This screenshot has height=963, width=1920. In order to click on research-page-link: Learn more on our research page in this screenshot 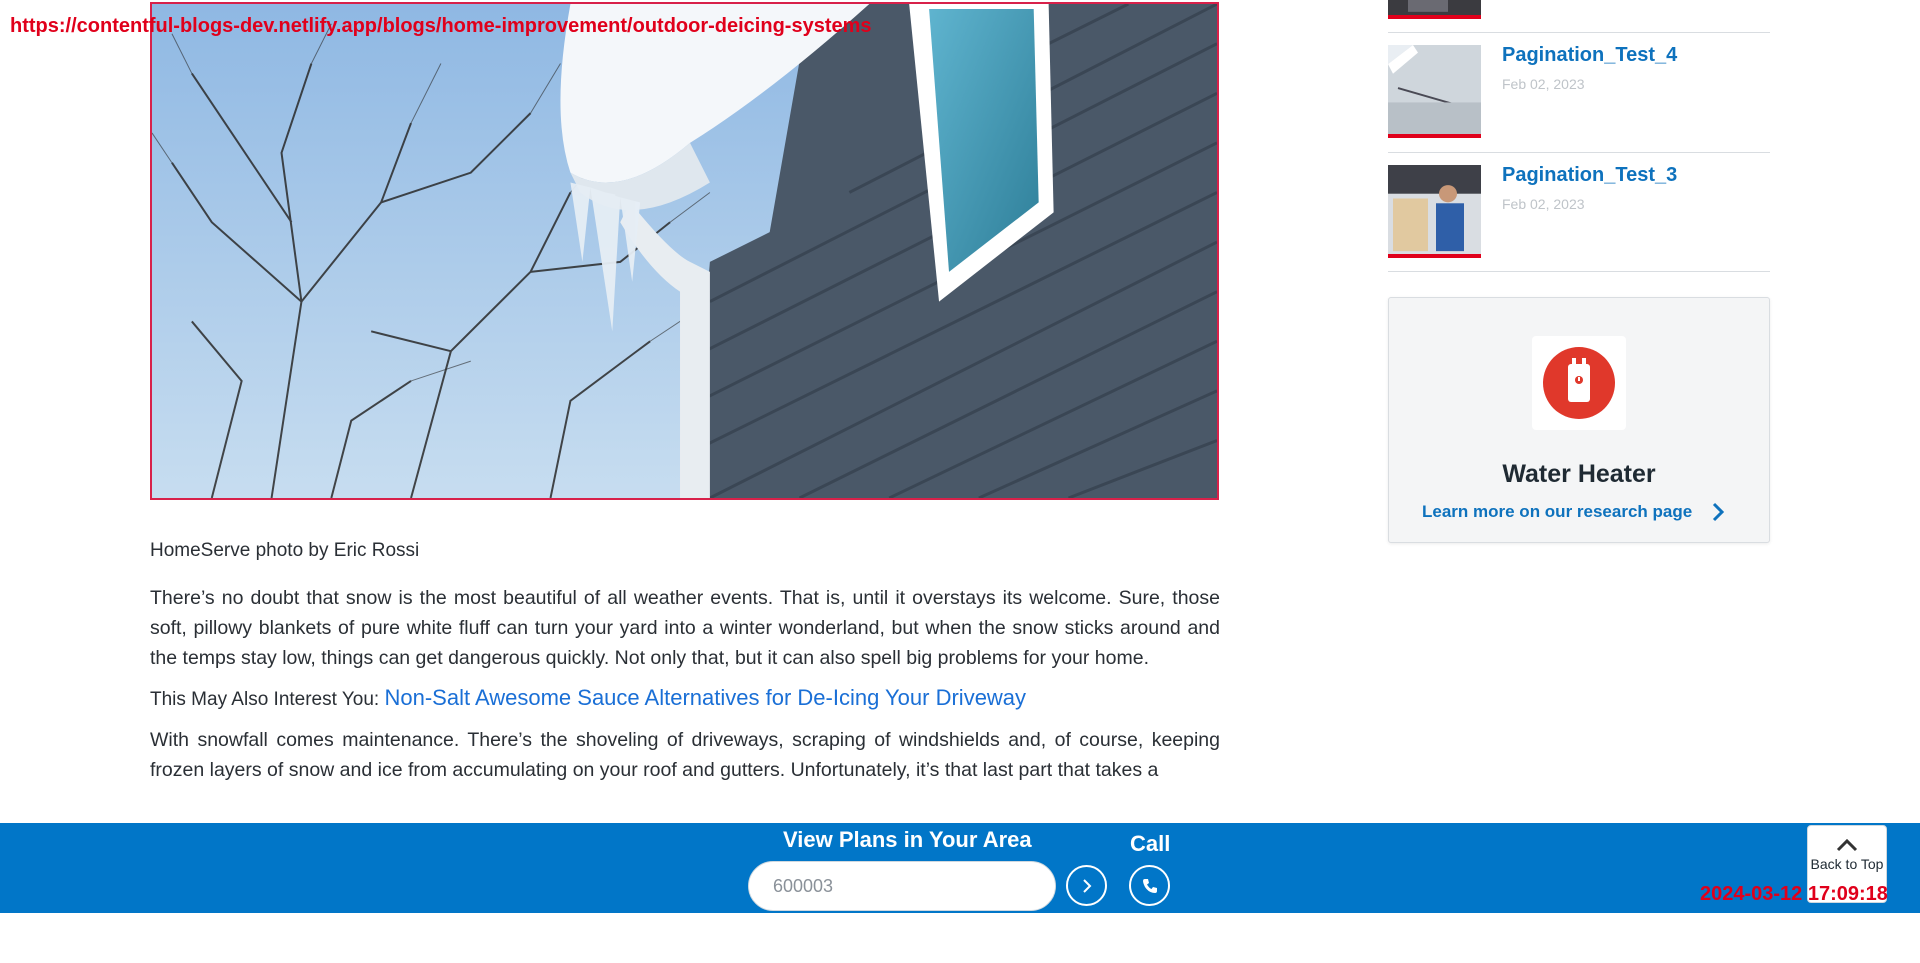, I will do `click(1557, 512)`.